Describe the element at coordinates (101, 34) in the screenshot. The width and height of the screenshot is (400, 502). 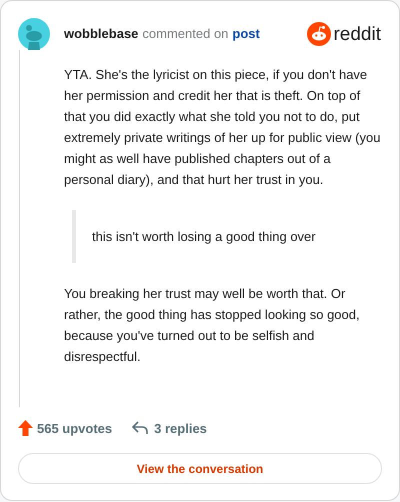
I see `username: wobblebase` at that location.